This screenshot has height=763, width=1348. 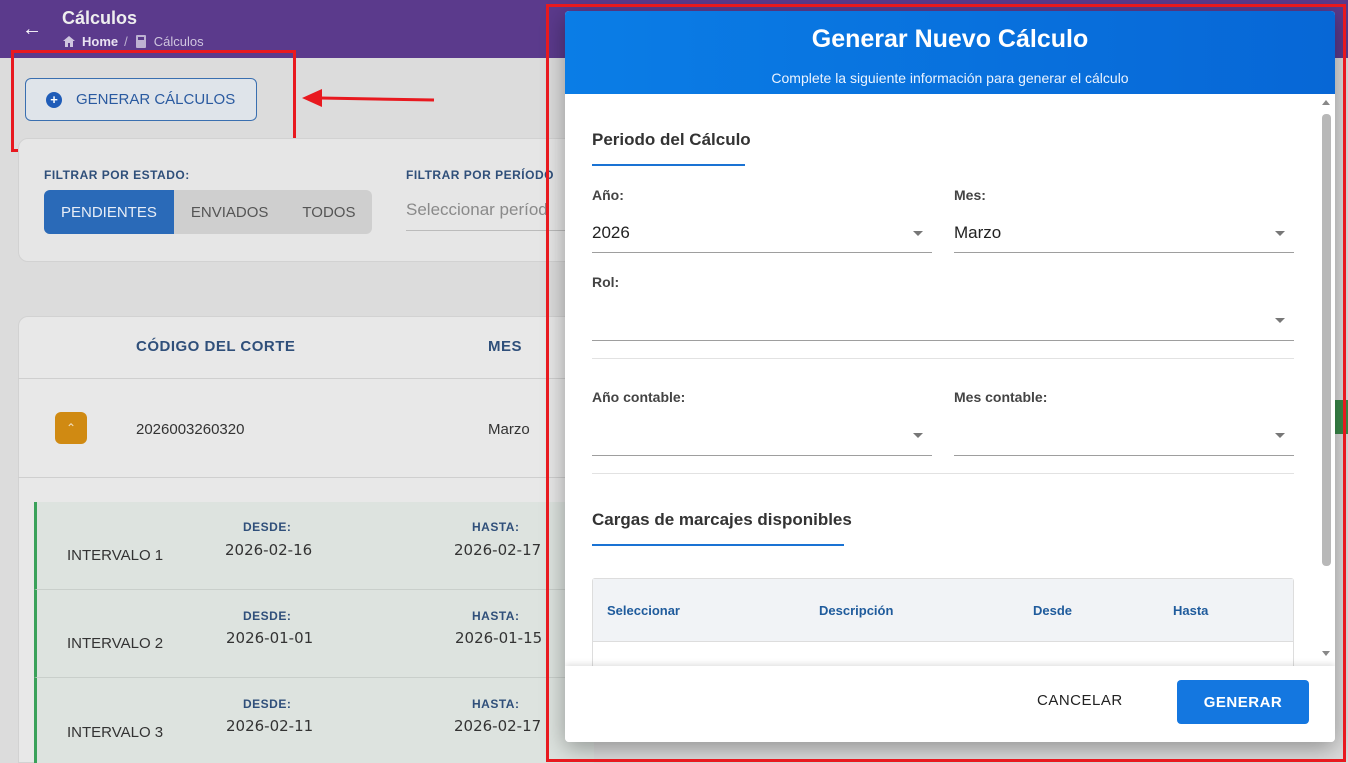 I want to click on status-filter-label: FILTRAR POR ESTADO:, so click(x=117, y=175).